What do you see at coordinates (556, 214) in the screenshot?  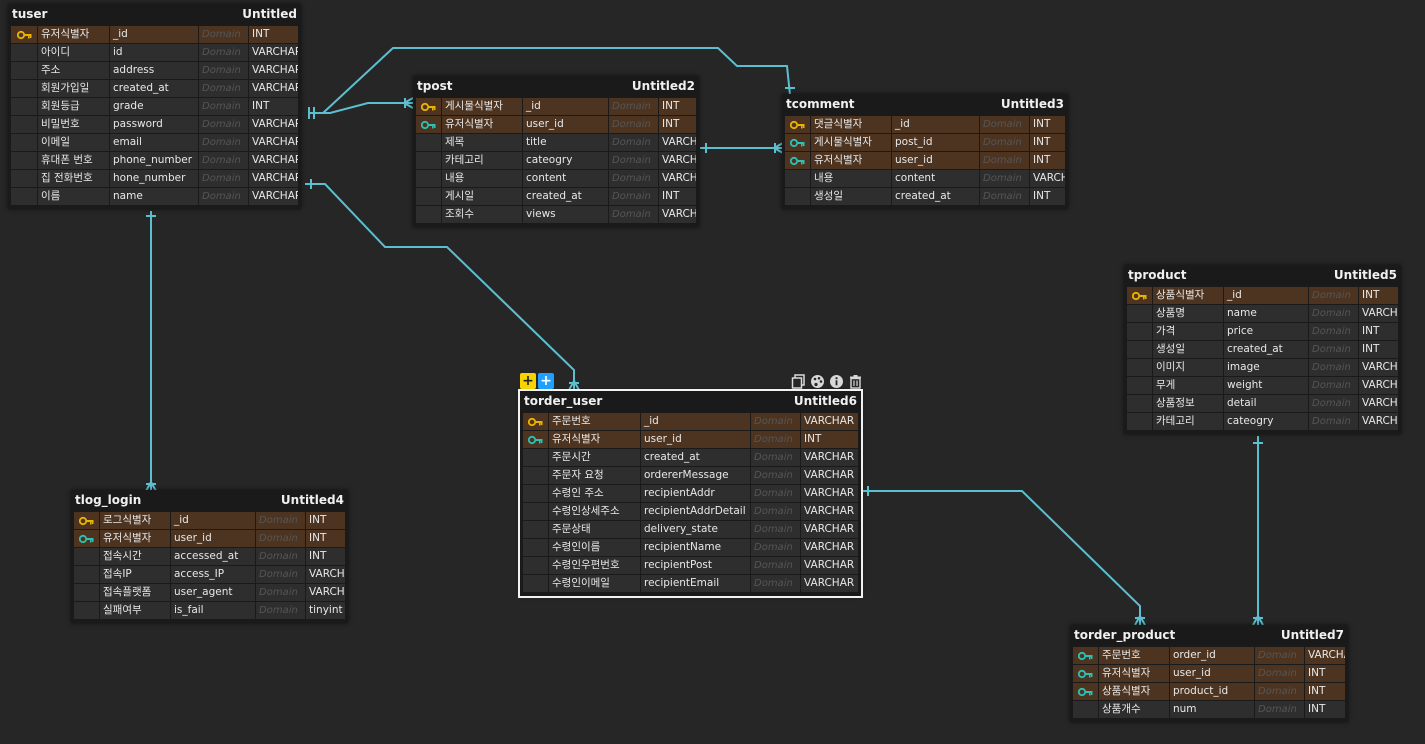 I see `table-row: 조회수viewsDomainVARCHAR` at bounding box center [556, 214].